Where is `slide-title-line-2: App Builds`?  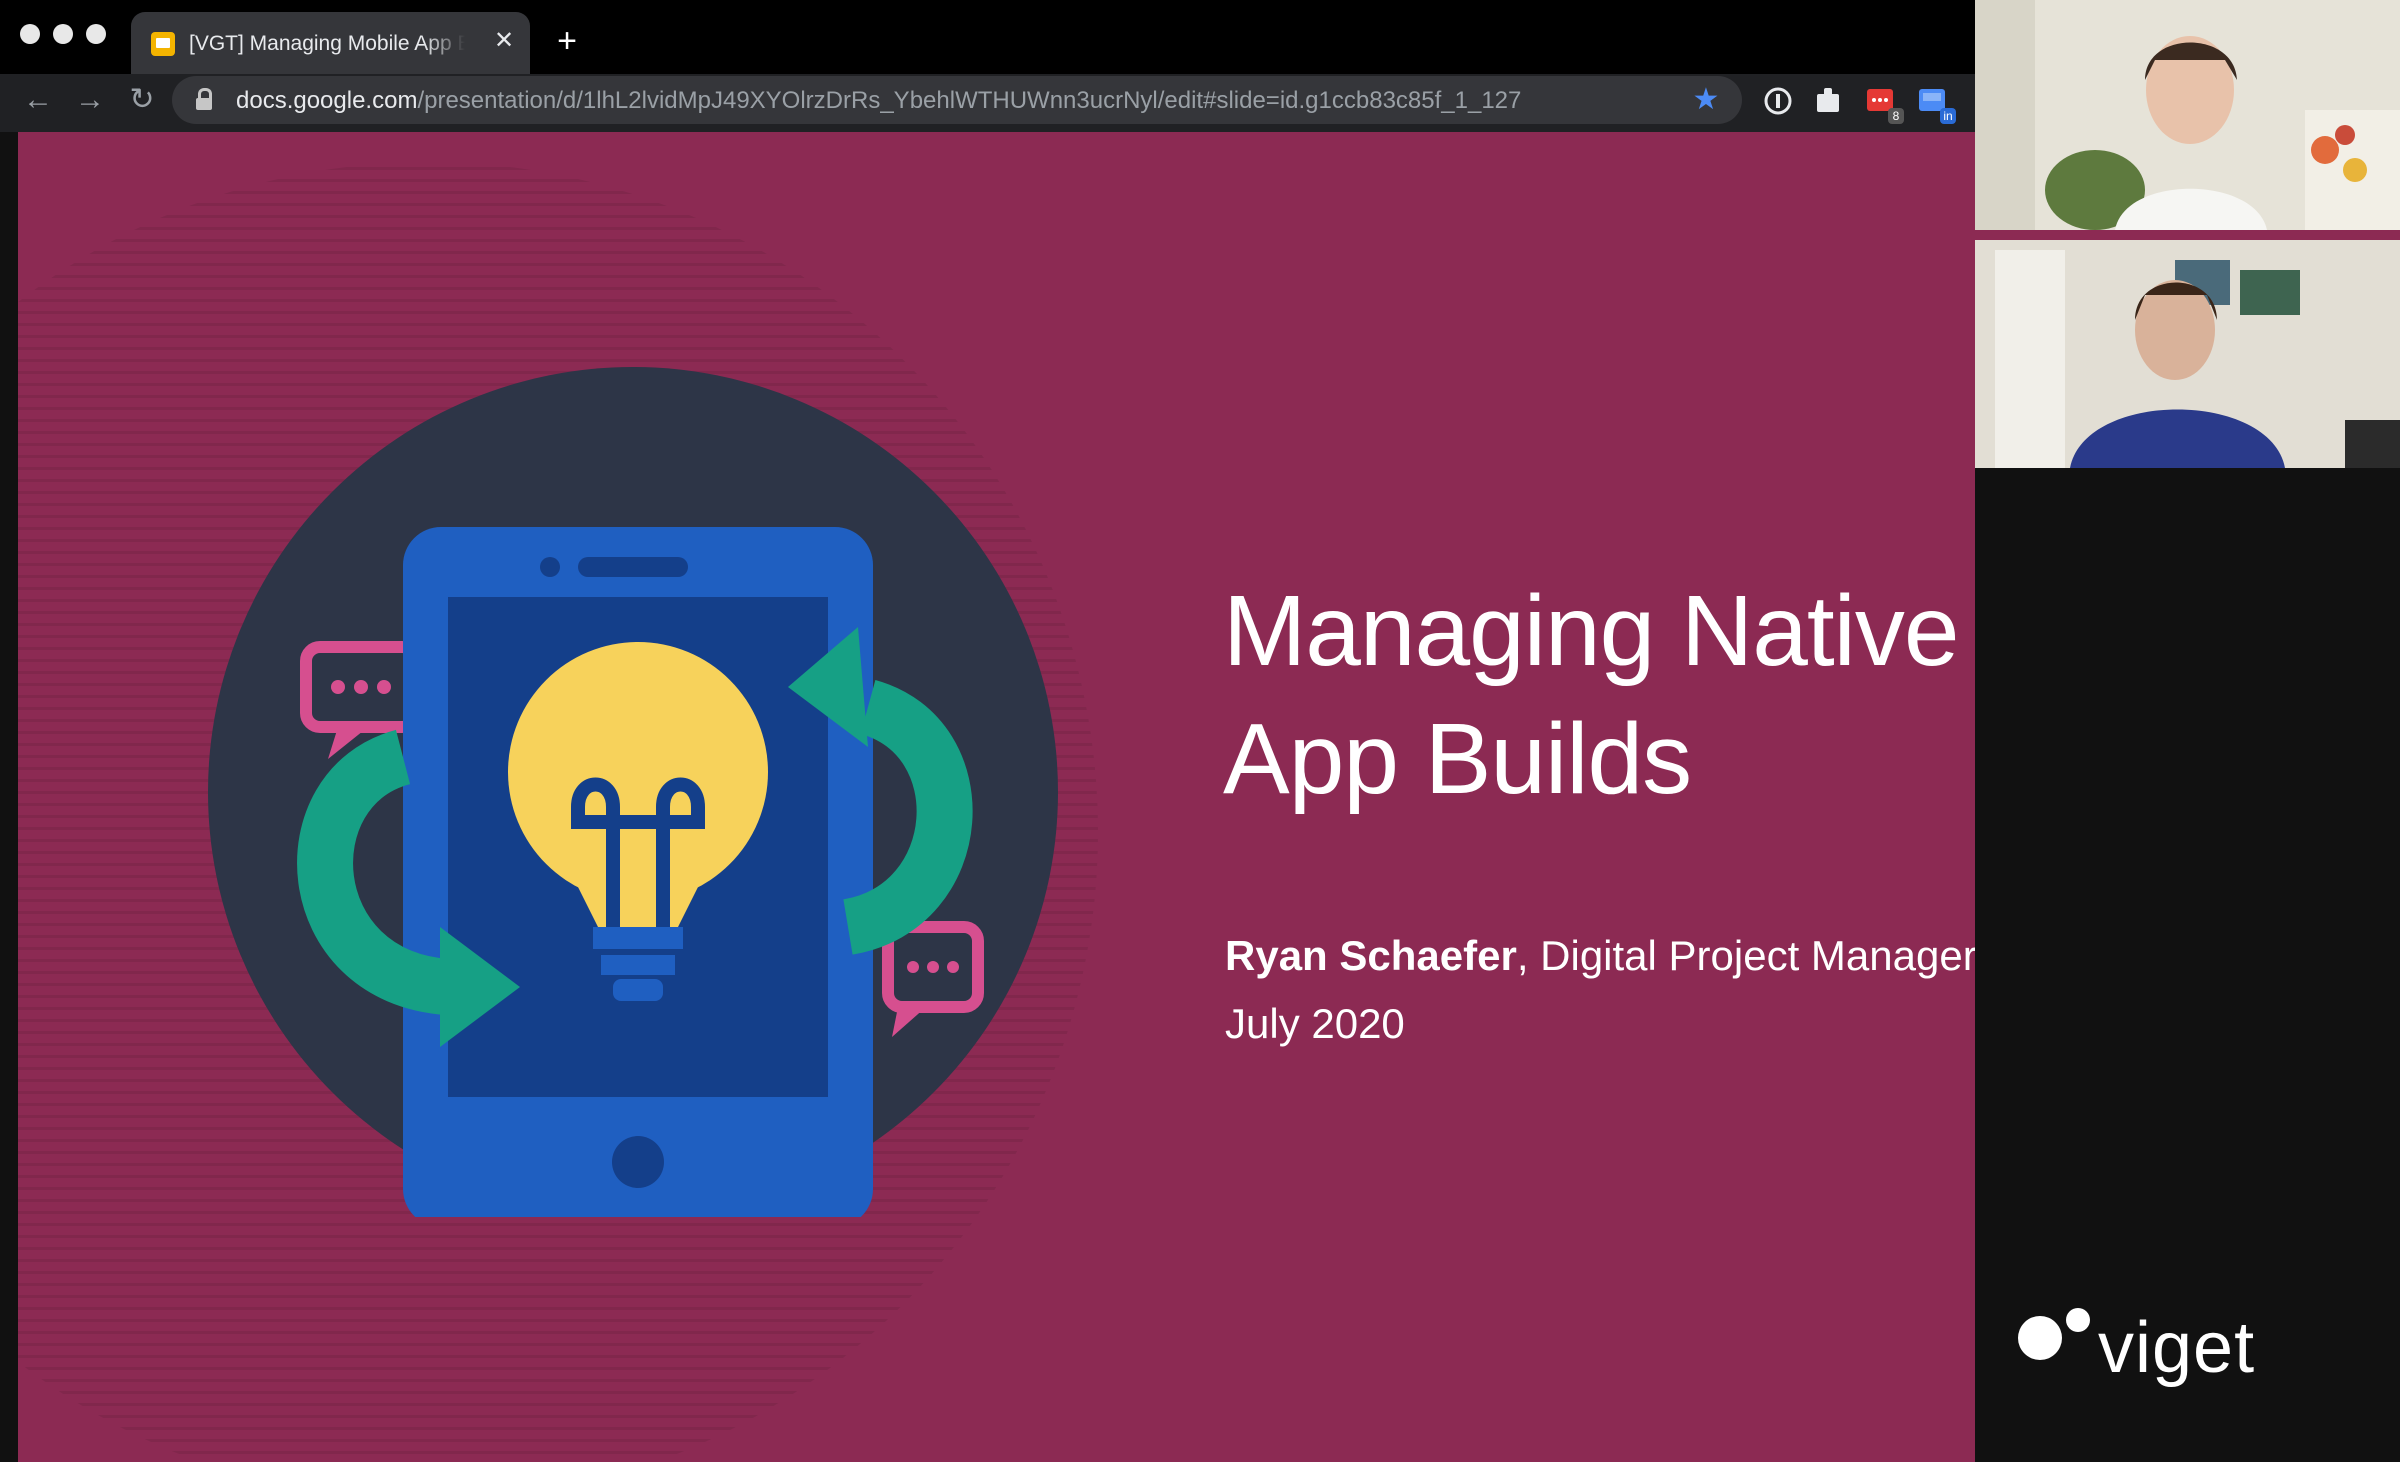 slide-title-line-2: App Builds is located at coordinates (1457, 759).